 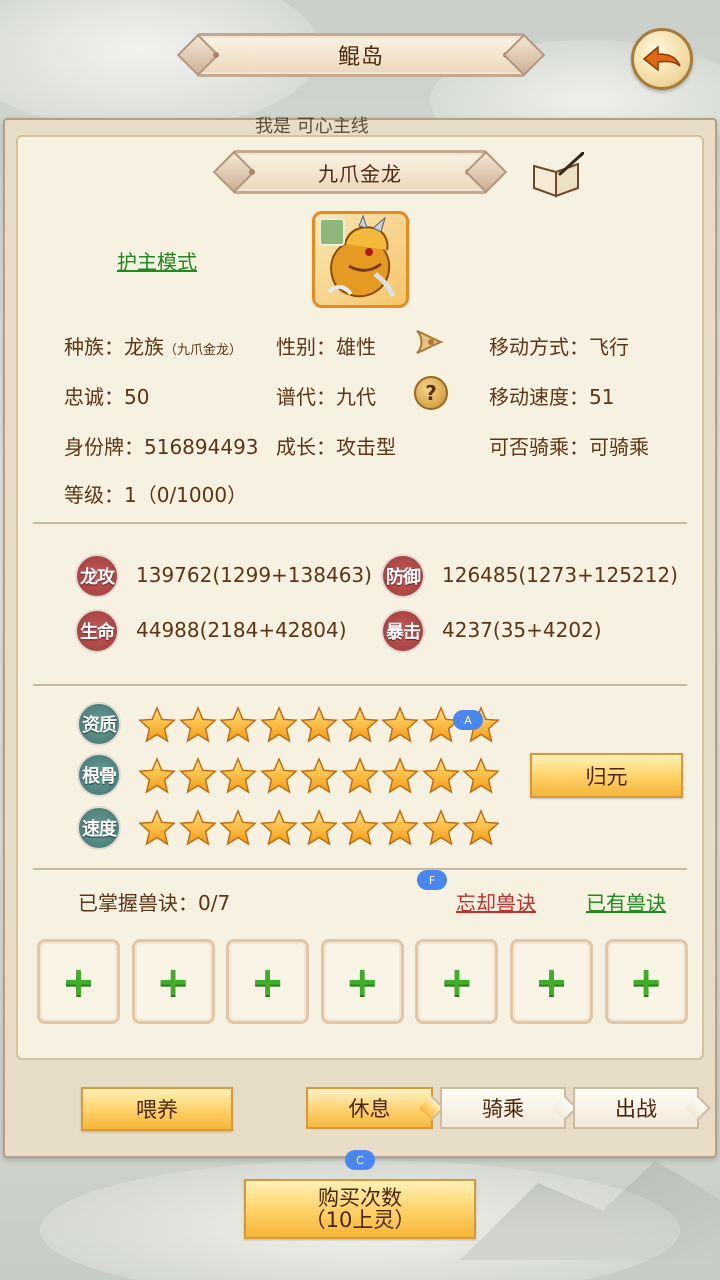 What do you see at coordinates (360, 259) in the screenshot?
I see `pet-avatar` at bounding box center [360, 259].